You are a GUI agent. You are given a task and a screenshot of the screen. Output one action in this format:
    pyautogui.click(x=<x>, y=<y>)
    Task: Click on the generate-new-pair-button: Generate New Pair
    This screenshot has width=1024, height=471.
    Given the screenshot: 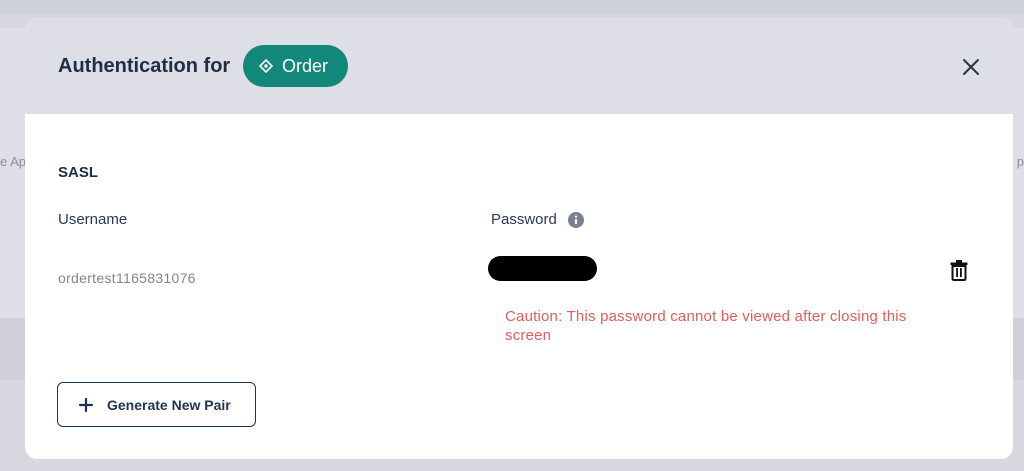 What is the action you would take?
    pyautogui.click(x=156, y=404)
    